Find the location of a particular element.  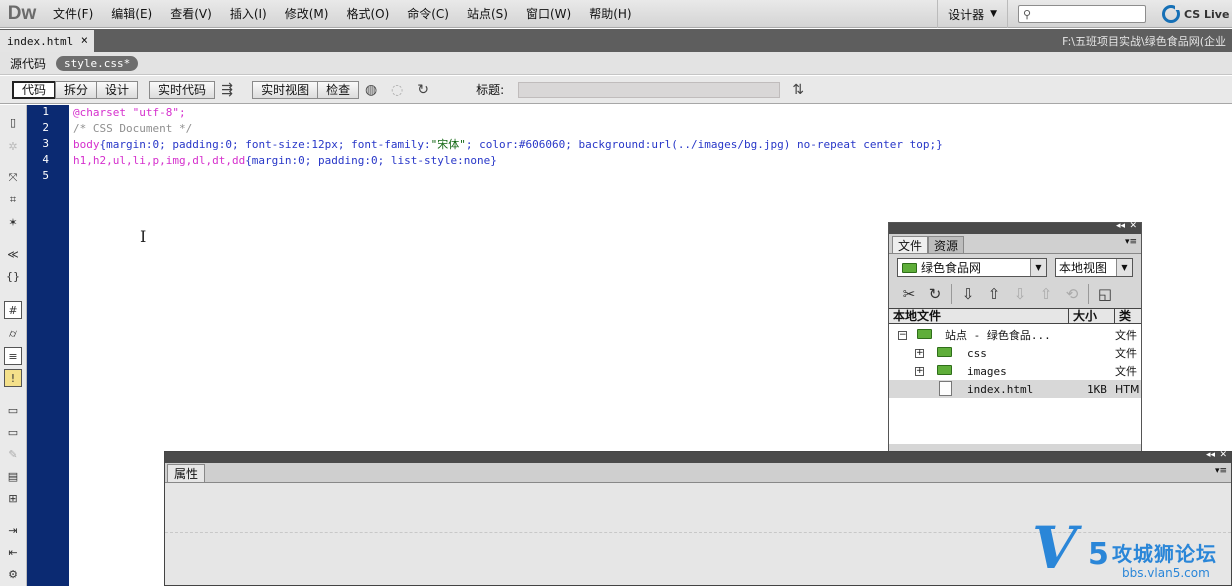

list-item-images: + images 文件 is located at coordinates (1015, 371).